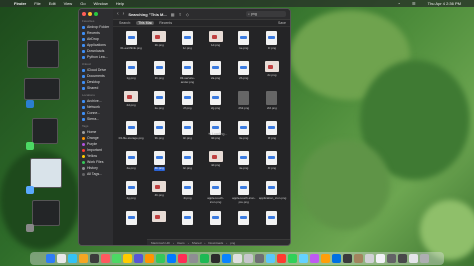 This screenshot has width=474, height=266. What do you see at coordinates (215, 194) in the screenshot?
I see `file-item: apple-touch-icon.png` at bounding box center [215, 194].